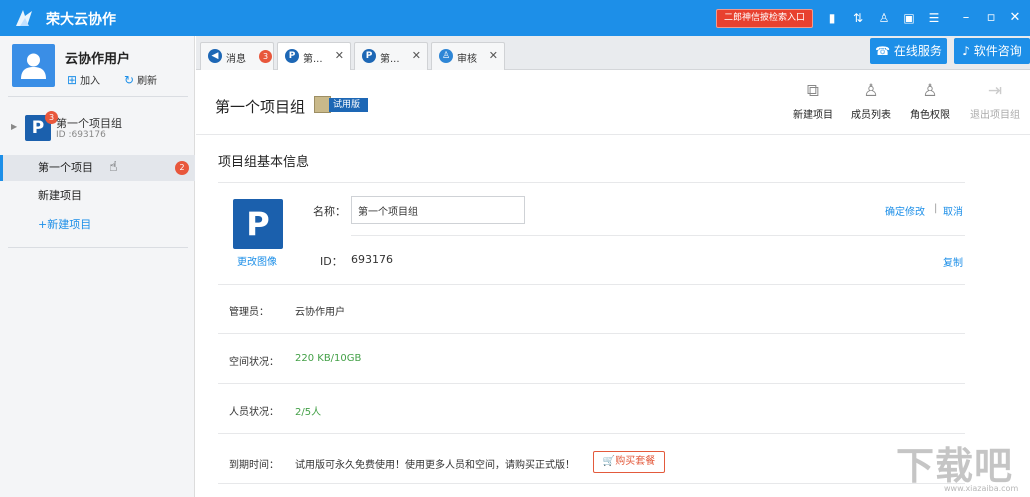 This screenshot has height=497, width=1030. What do you see at coordinates (813, 115) in the screenshot?
I see `toolbar-label: 新建项目` at bounding box center [813, 115].